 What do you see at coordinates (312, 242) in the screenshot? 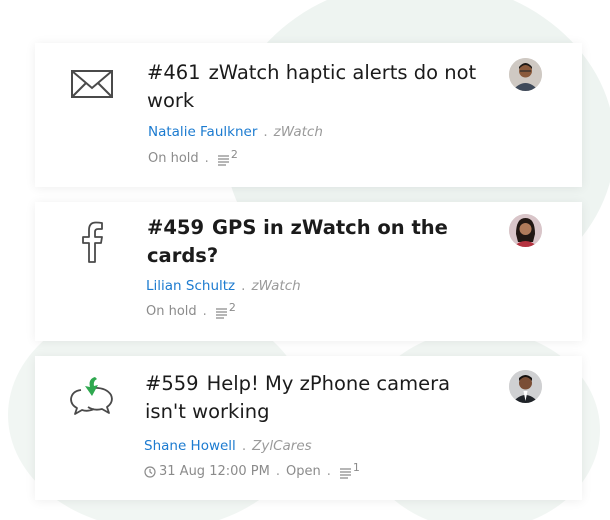
I see `ticket-subject: #459 GPS in zWatch on the cards?` at bounding box center [312, 242].